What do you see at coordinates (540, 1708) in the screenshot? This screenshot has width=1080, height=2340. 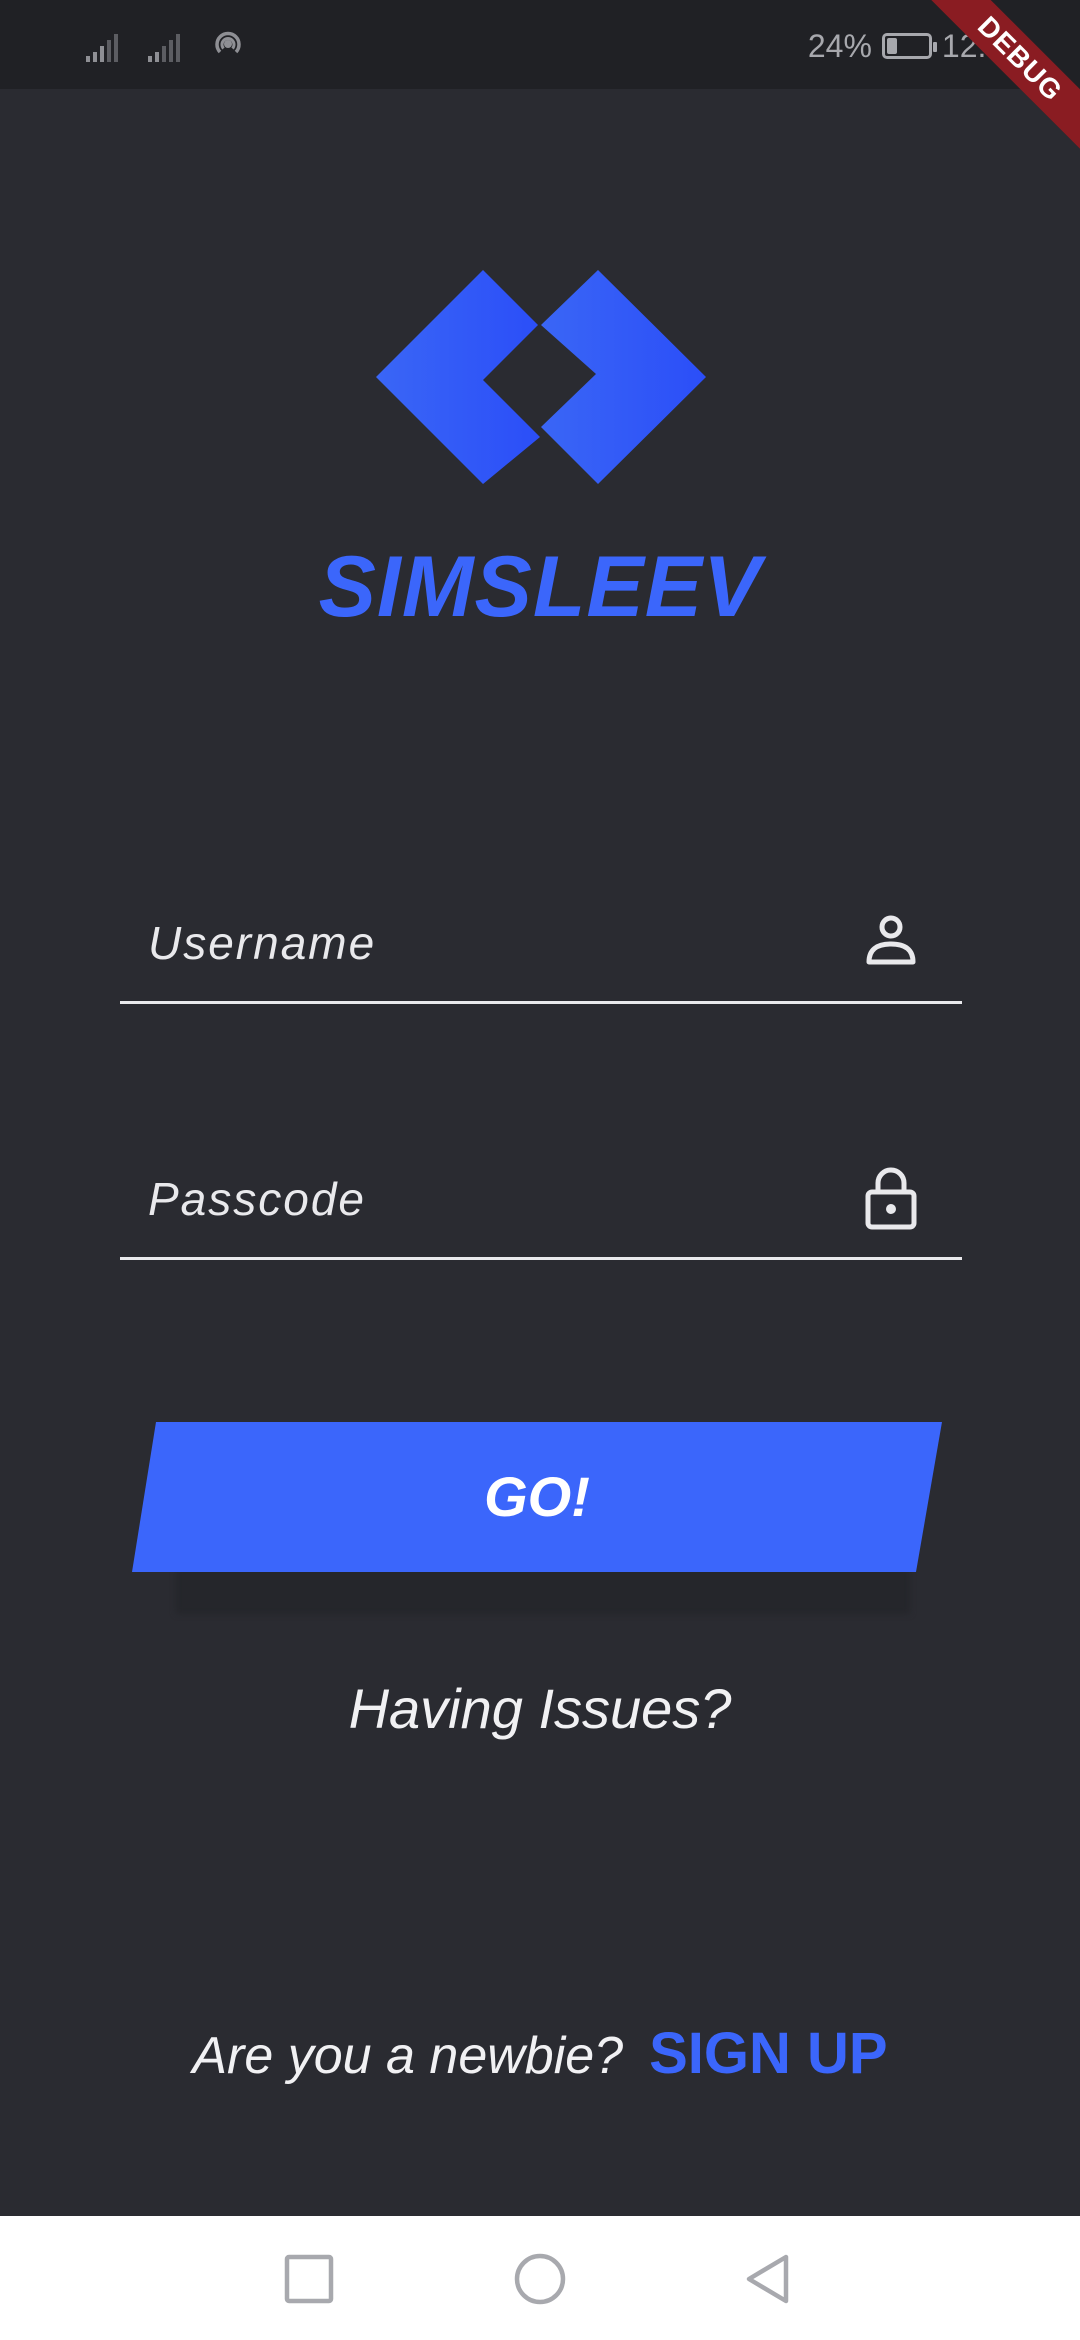 I see `having-issues-link: Having Issues?` at bounding box center [540, 1708].